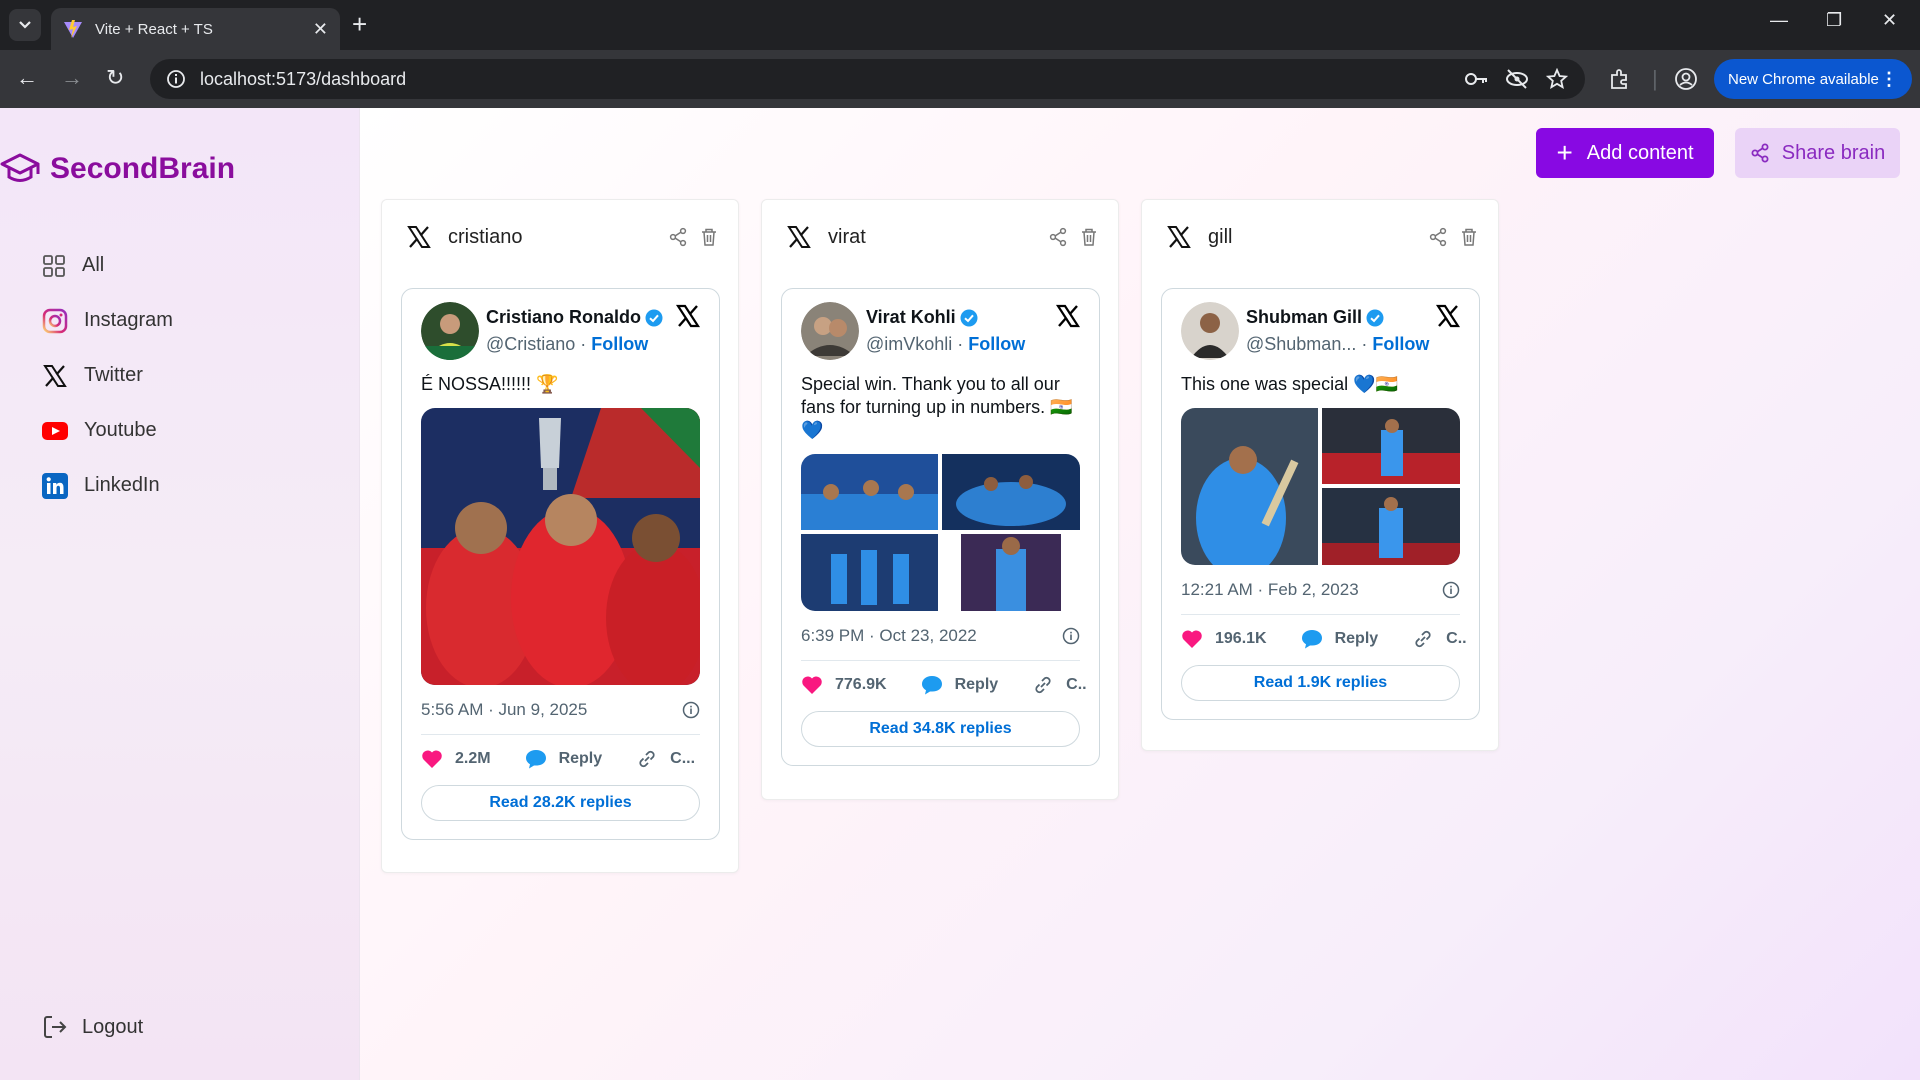 The image size is (1920, 1080). What do you see at coordinates (1289, 384) in the screenshot?
I see `tweet-text: This one was special 💙🇮🇳` at bounding box center [1289, 384].